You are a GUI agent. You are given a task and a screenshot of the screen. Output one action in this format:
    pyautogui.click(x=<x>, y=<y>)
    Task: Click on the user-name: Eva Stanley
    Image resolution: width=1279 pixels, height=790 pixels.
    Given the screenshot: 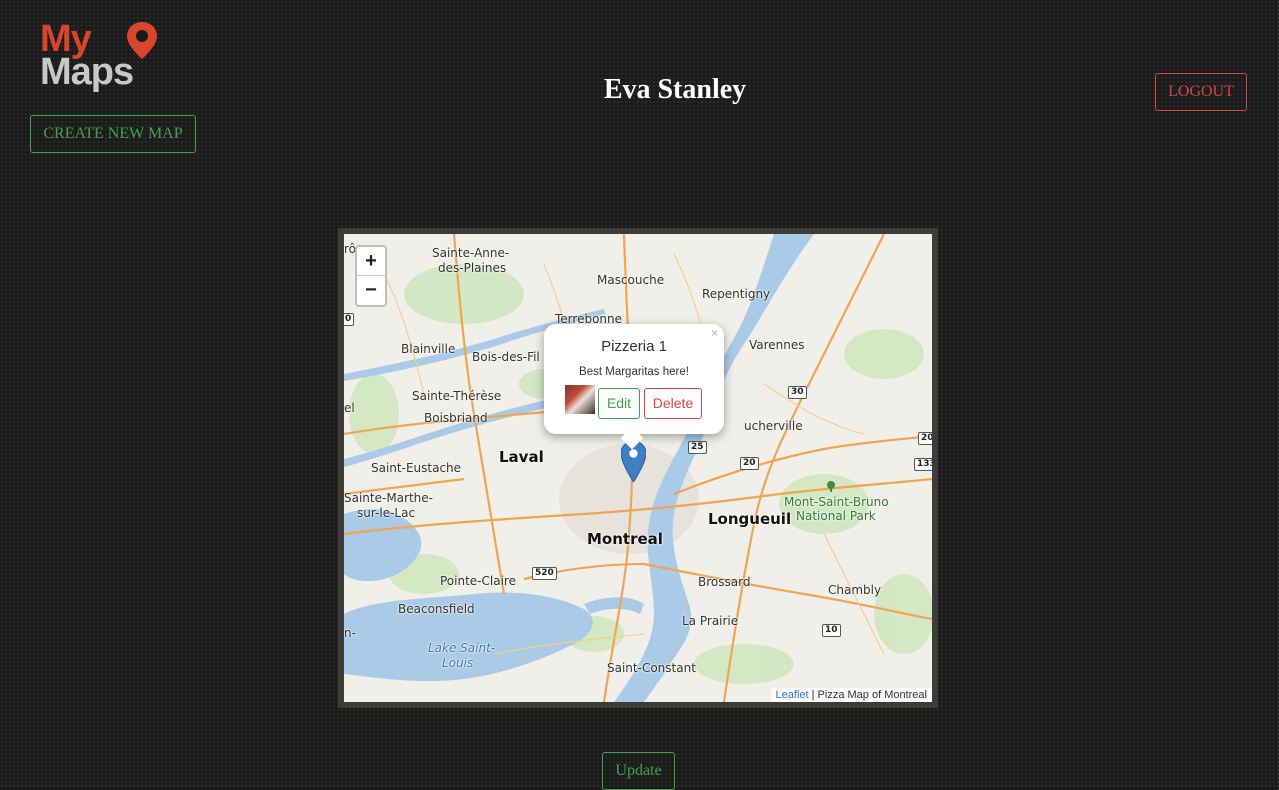 What is the action you would take?
    pyautogui.click(x=675, y=89)
    